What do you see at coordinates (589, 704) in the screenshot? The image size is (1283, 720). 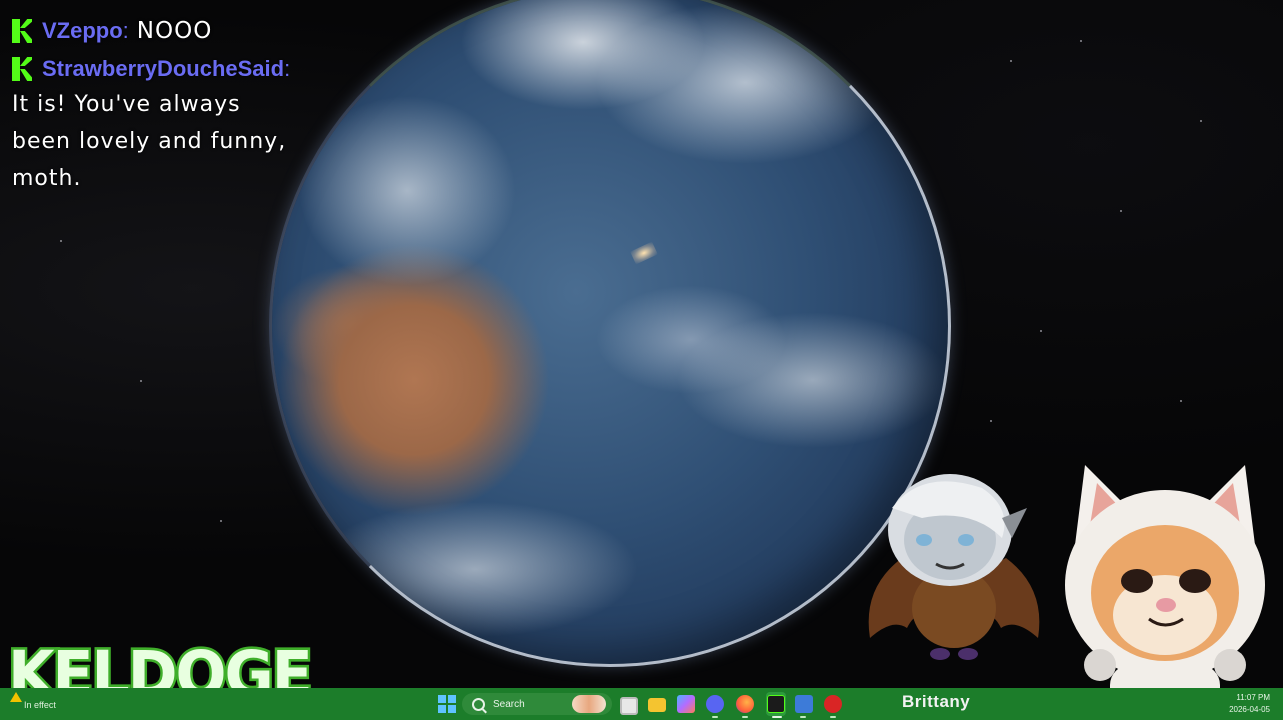 I see `search-highlight-icon` at bounding box center [589, 704].